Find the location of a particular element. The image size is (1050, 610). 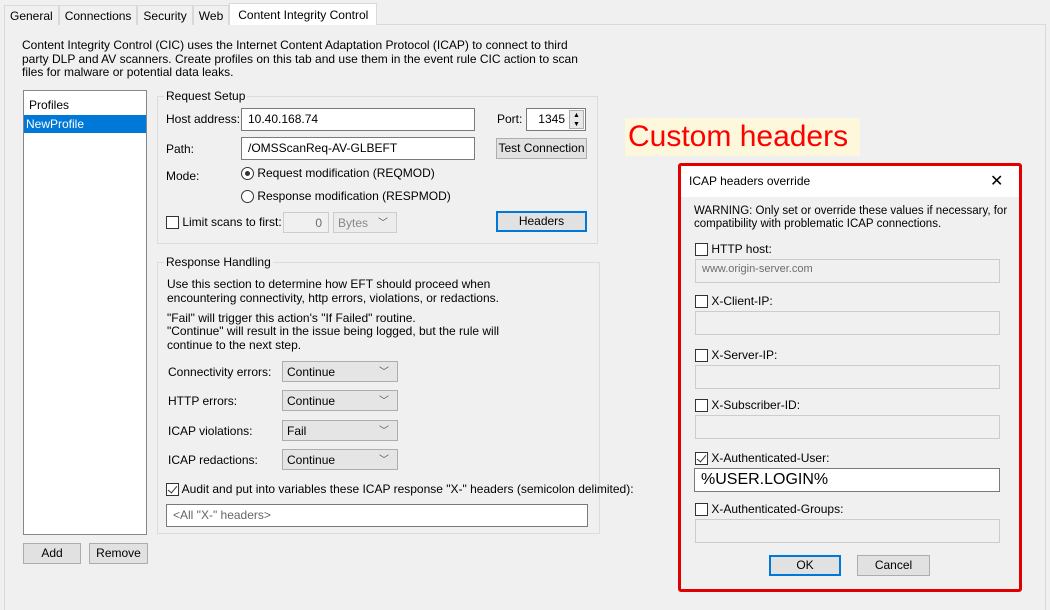

tab-general: General is located at coordinates (31, 15).